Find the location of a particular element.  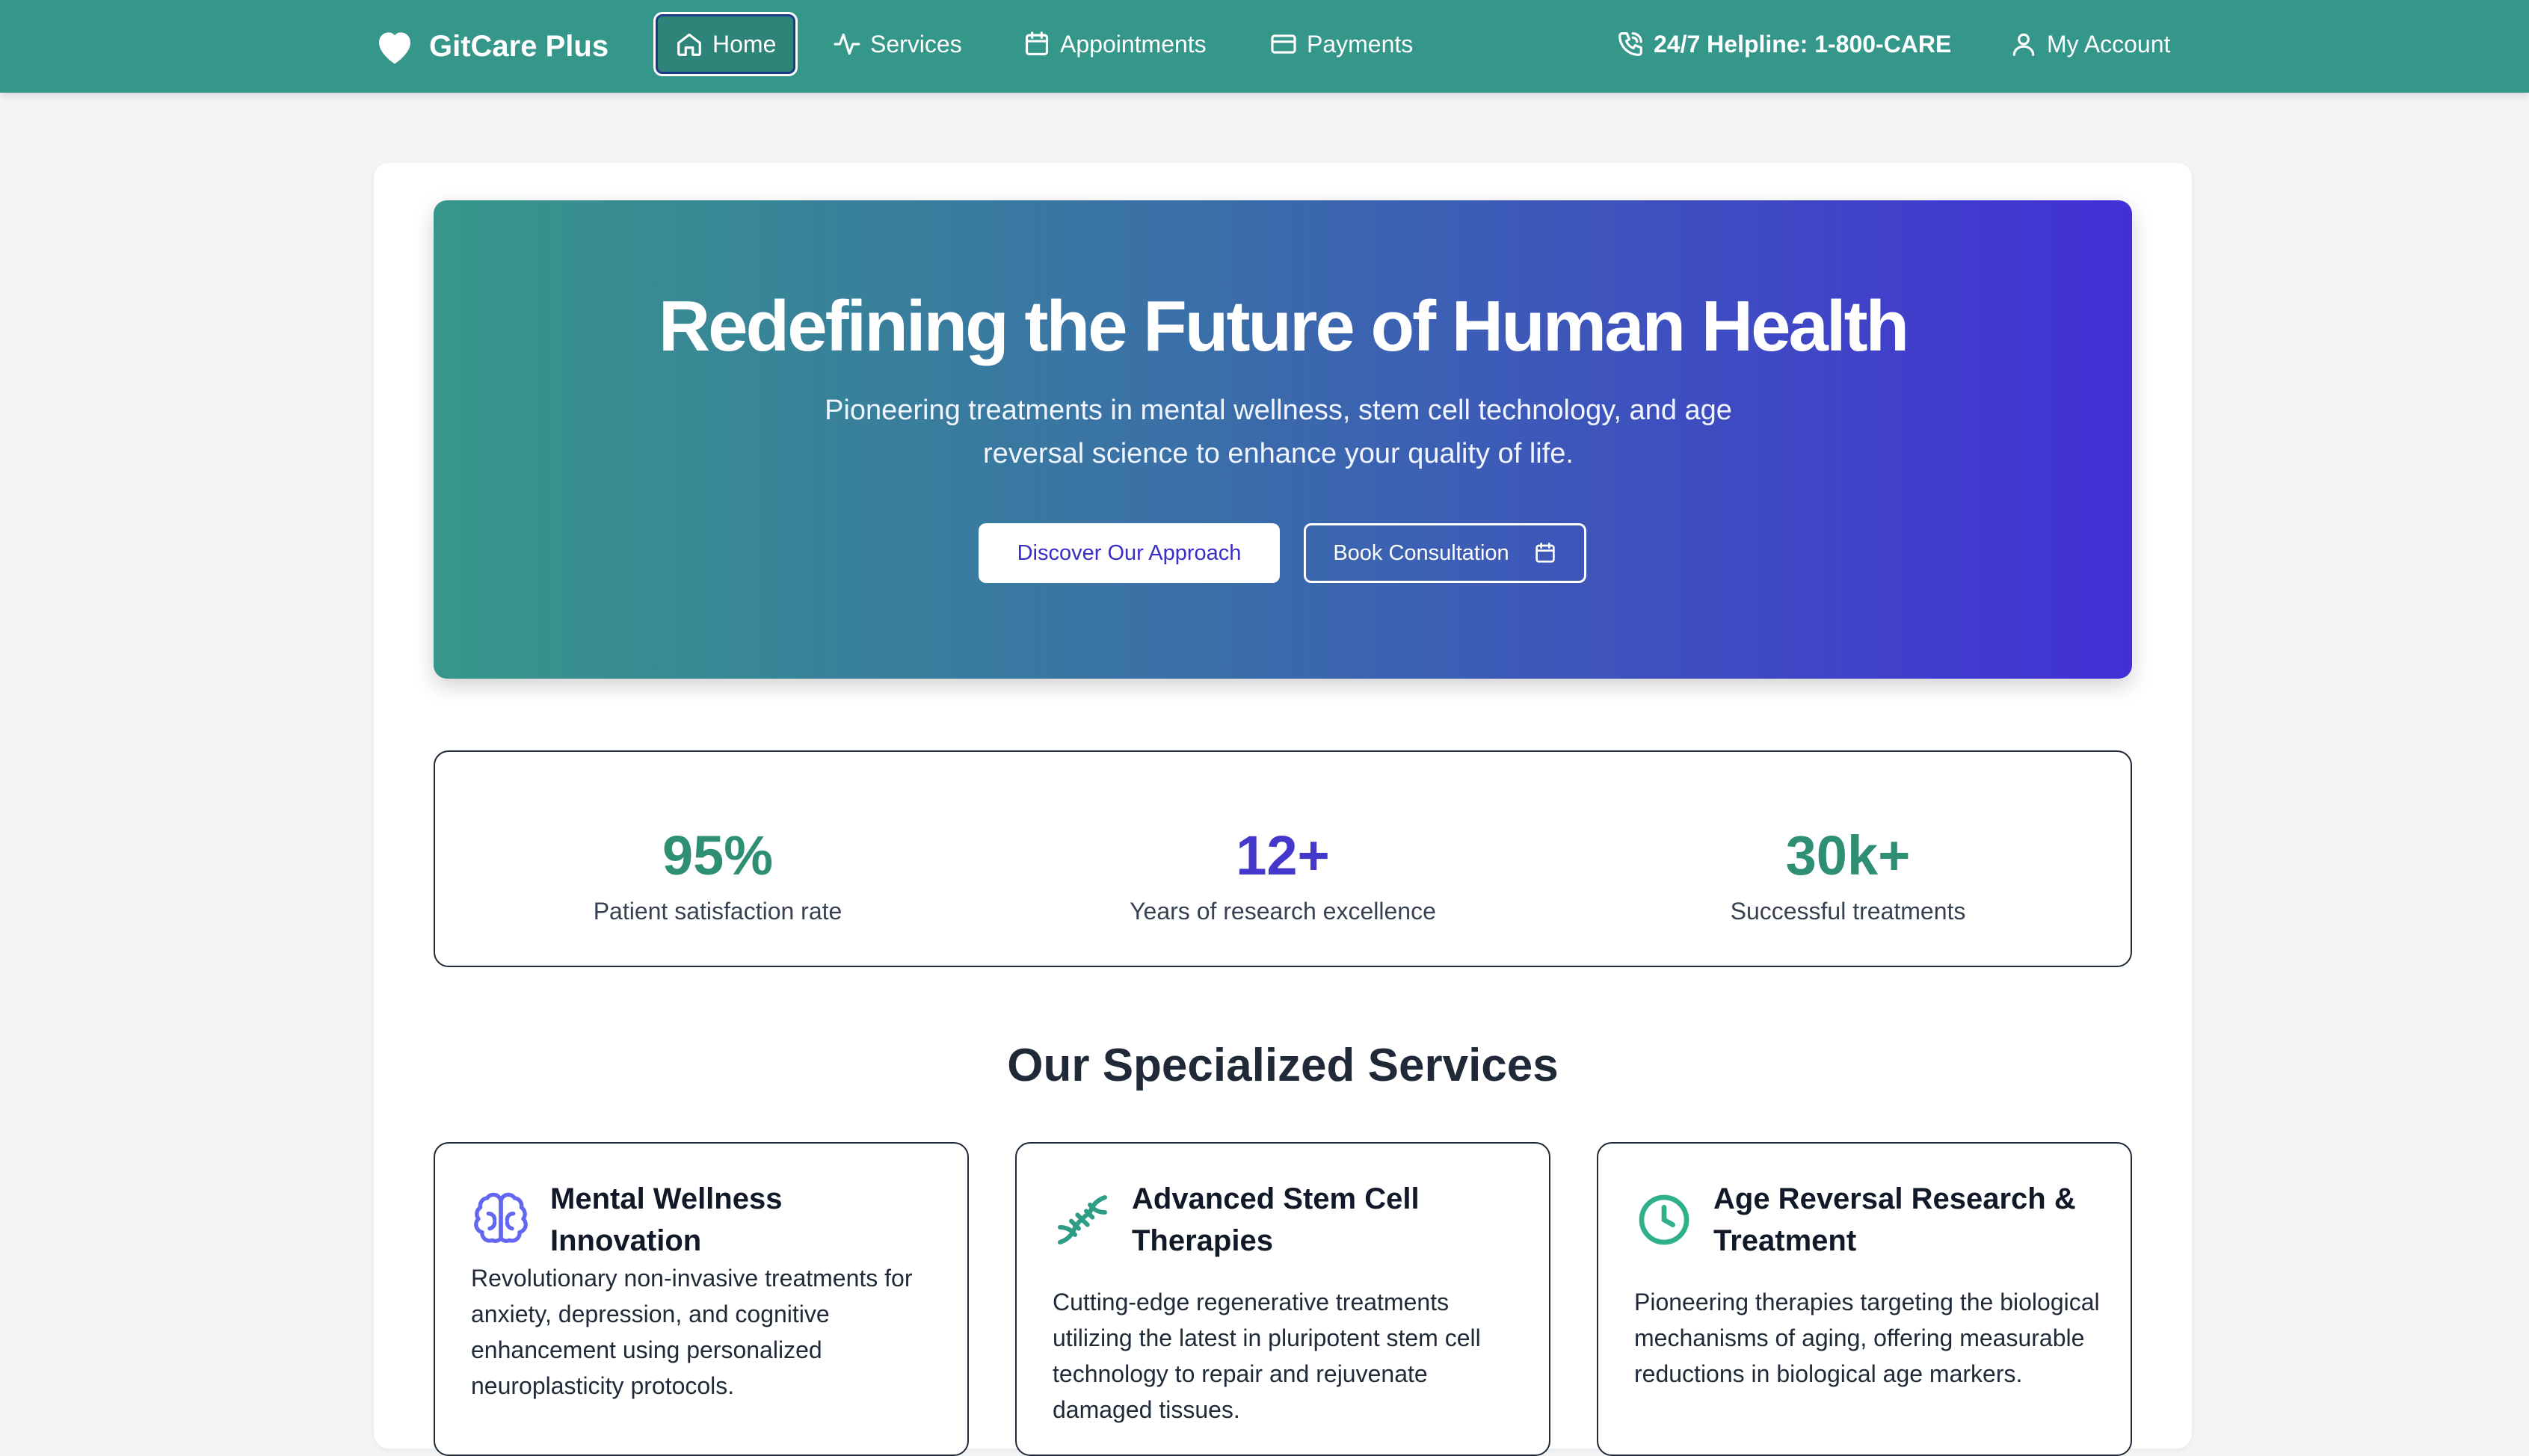

credit-card-icon is located at coordinates (1284, 44).